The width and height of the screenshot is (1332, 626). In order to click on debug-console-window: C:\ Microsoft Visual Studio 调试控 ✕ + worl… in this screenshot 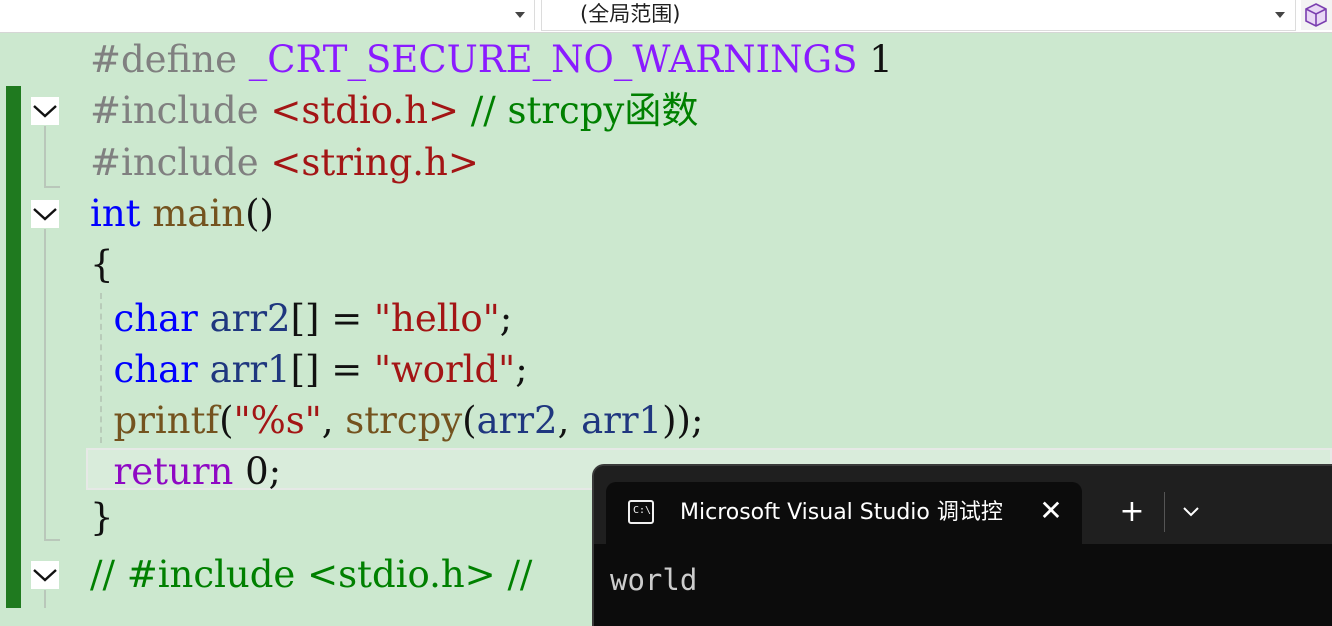, I will do `click(963, 546)`.